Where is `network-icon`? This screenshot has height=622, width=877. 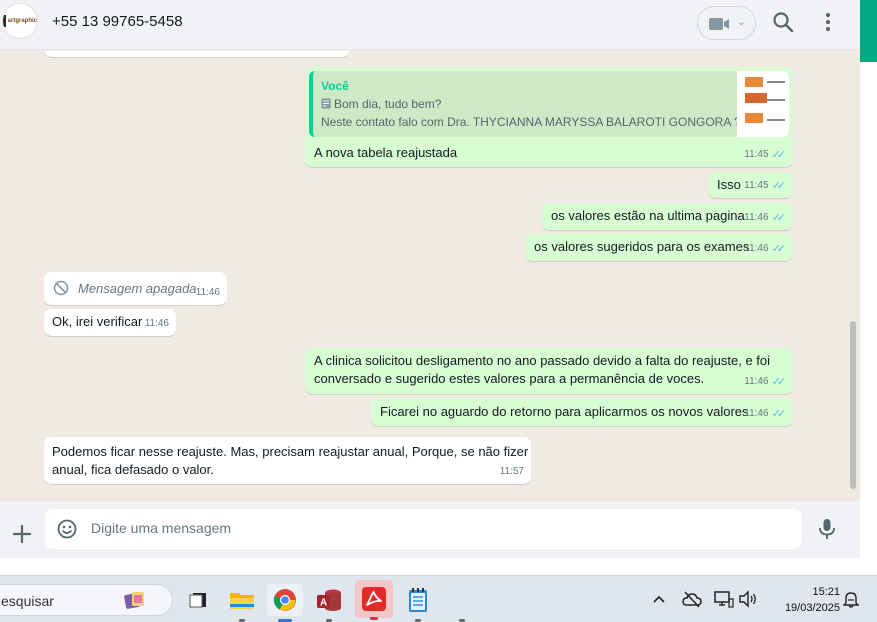
network-icon is located at coordinates (724, 599).